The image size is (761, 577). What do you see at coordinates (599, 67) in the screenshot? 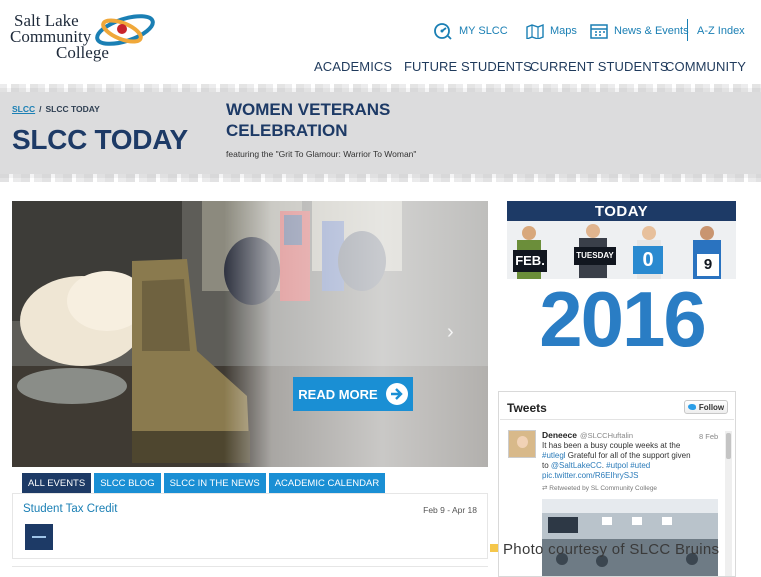
I see `nav-current-students: CURRENT STUDENTS` at bounding box center [599, 67].